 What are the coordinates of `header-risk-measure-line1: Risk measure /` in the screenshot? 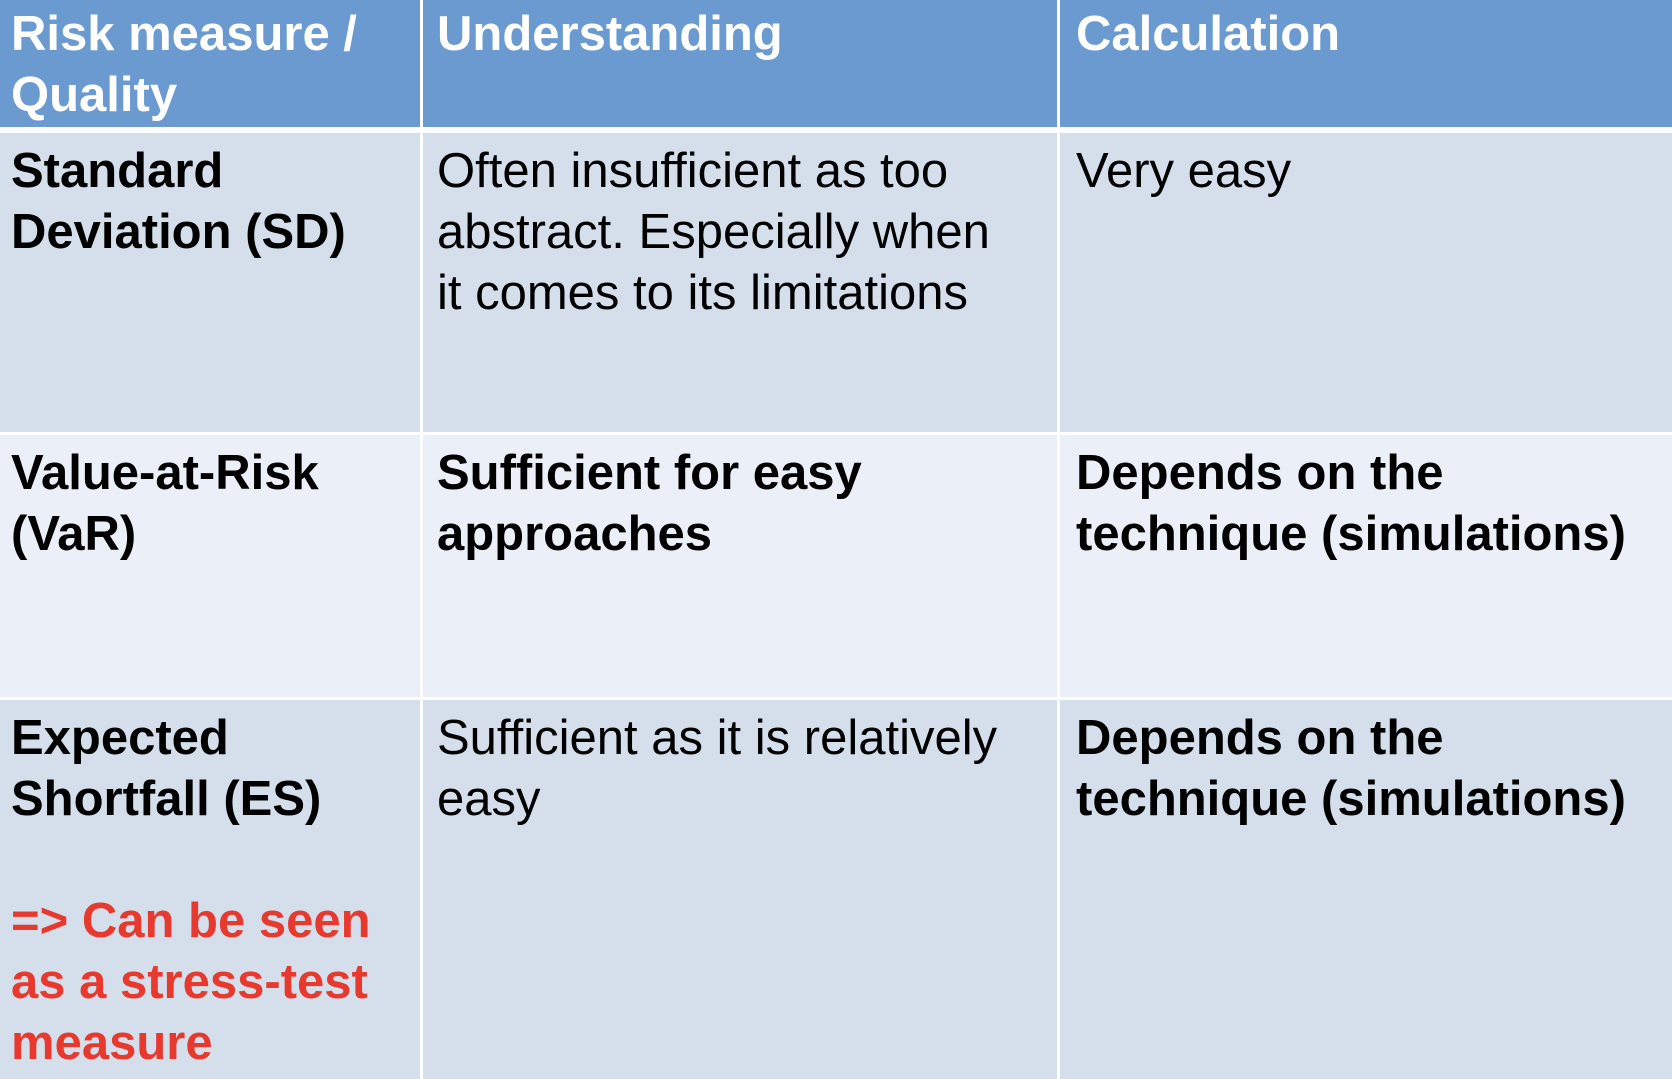 It's located at (184, 34).